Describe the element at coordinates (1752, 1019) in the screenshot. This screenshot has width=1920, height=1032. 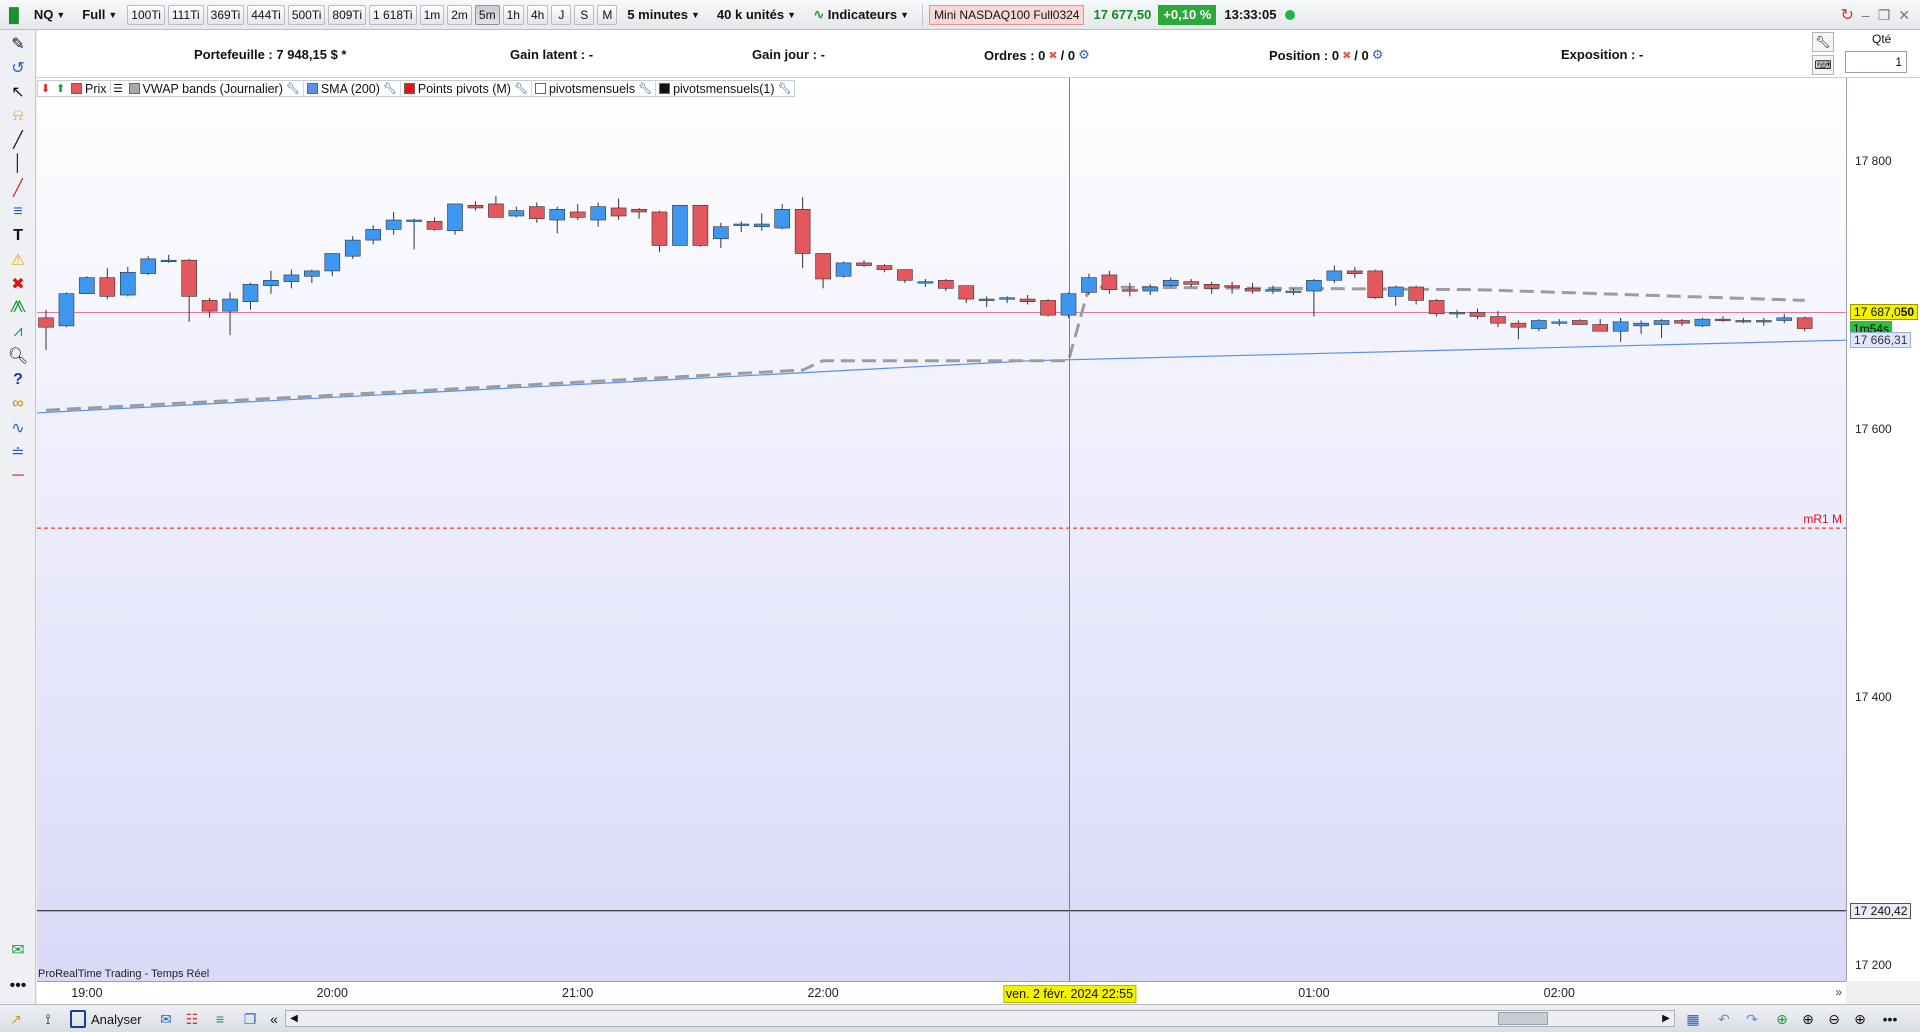
I see `redo-icon: ↷` at that location.